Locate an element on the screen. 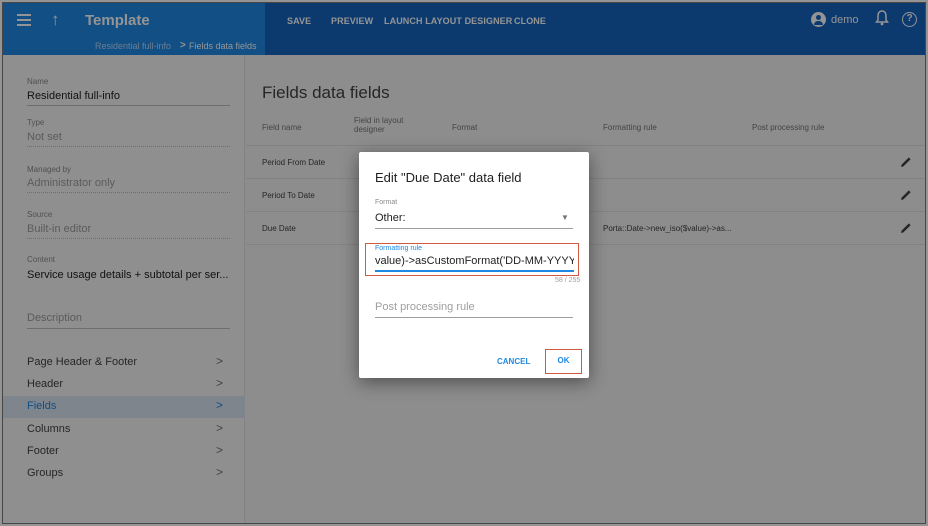 The image size is (928, 526). formatting-rule-input: value)->asCustomFormat('DD-MM-YYYY') is located at coordinates (474, 263).